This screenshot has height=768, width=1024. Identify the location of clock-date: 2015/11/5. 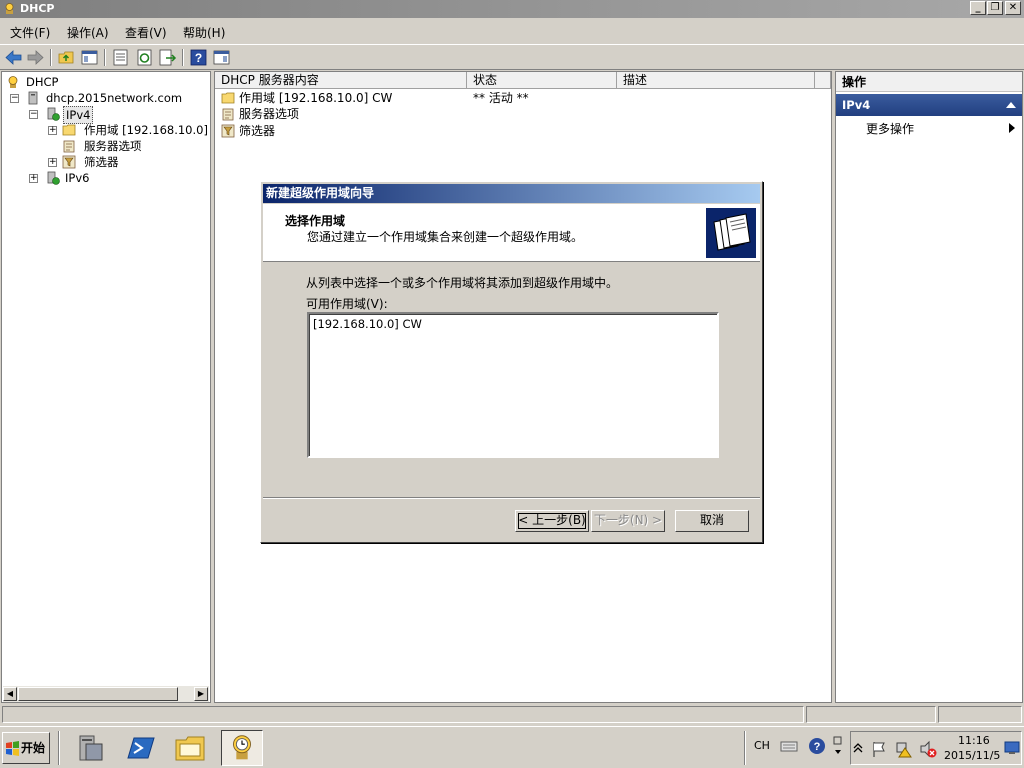
(972, 755).